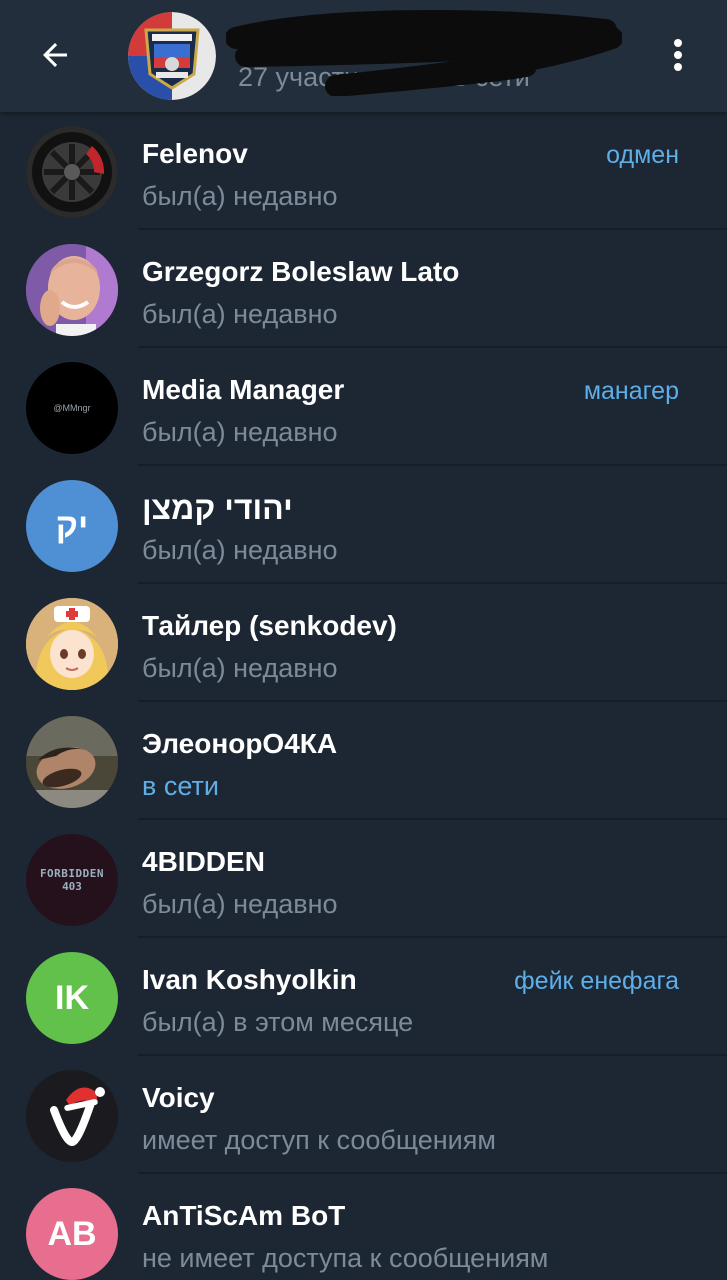 This screenshot has width=727, height=1280. Describe the element at coordinates (72, 886) in the screenshot. I see `avatar-logo-subtext: 403` at that location.